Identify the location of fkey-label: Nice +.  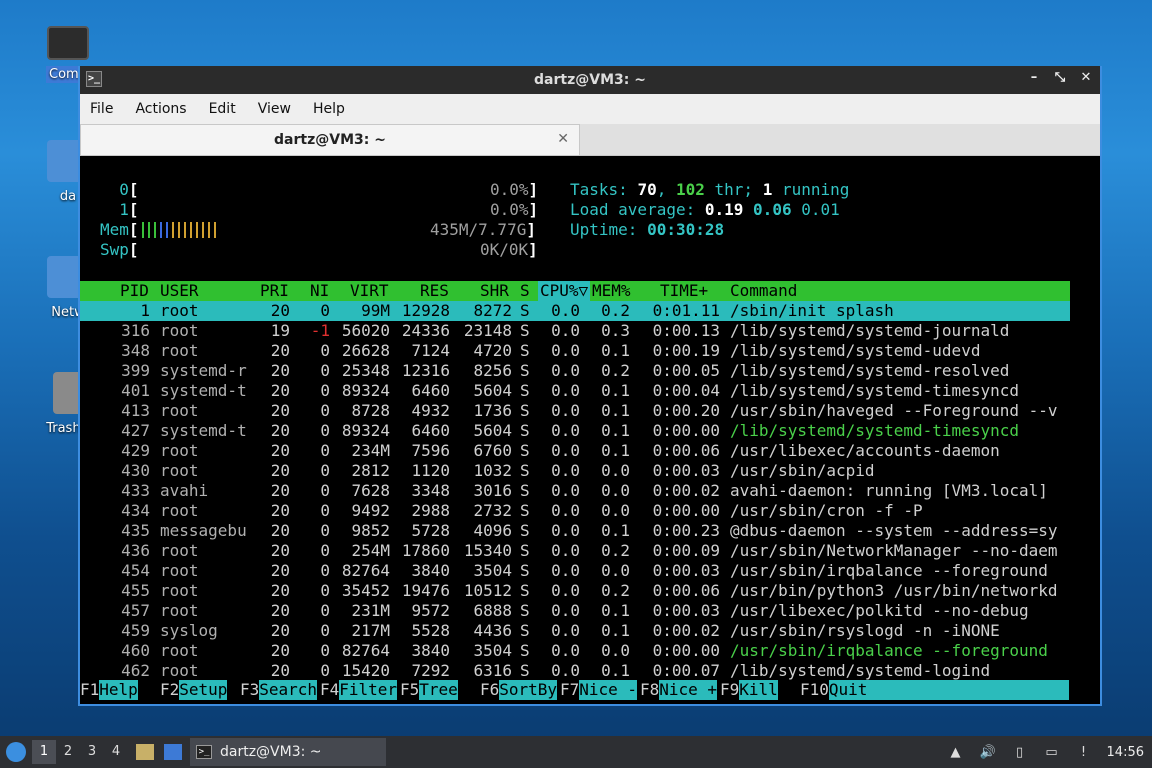
(688, 690).